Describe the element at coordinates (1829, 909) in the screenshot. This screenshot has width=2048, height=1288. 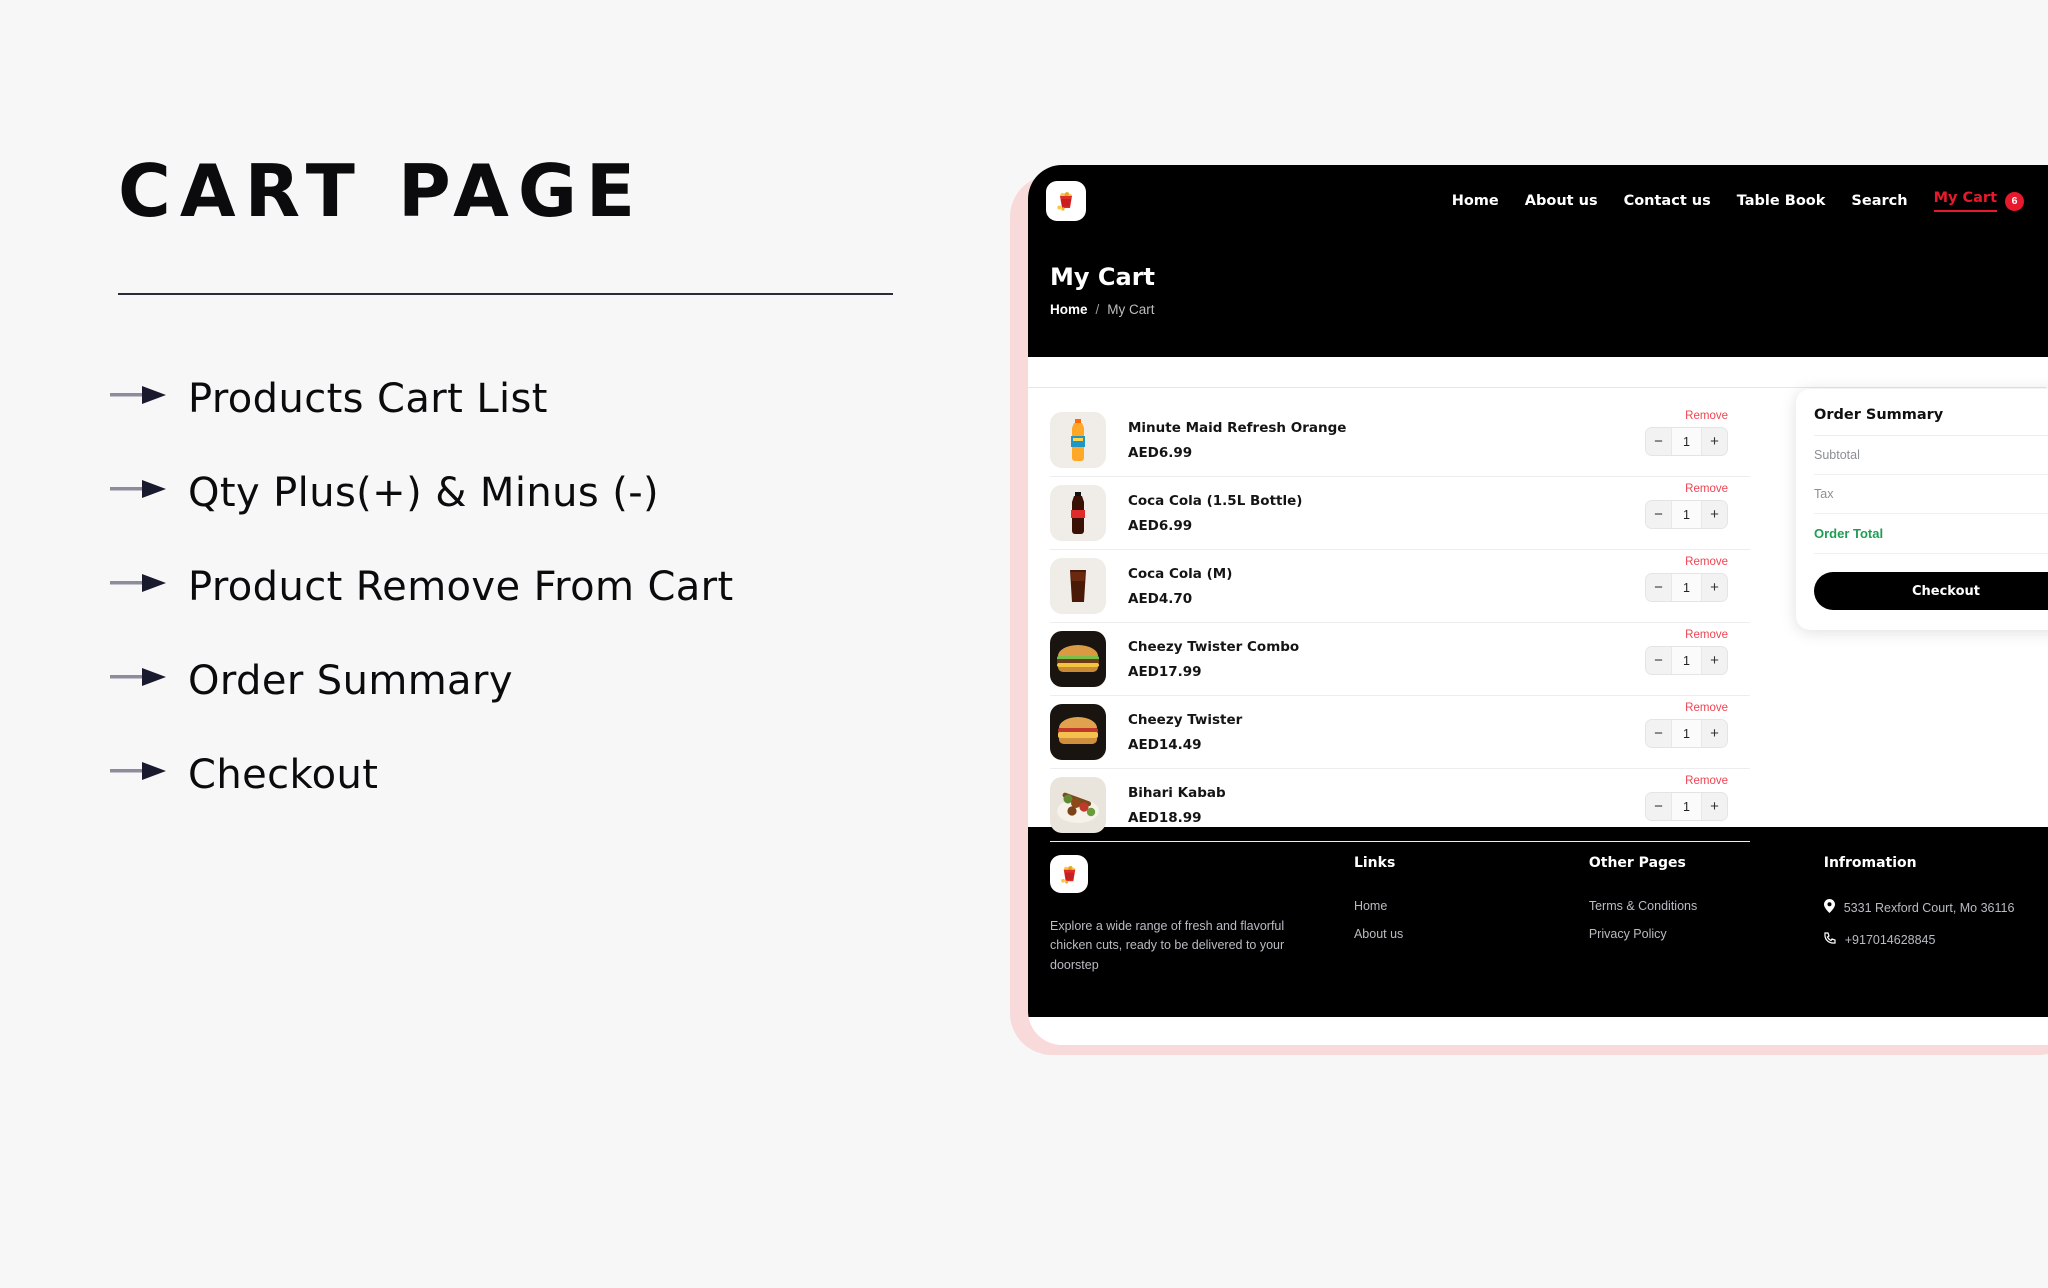
I see `location-pin-icon` at that location.